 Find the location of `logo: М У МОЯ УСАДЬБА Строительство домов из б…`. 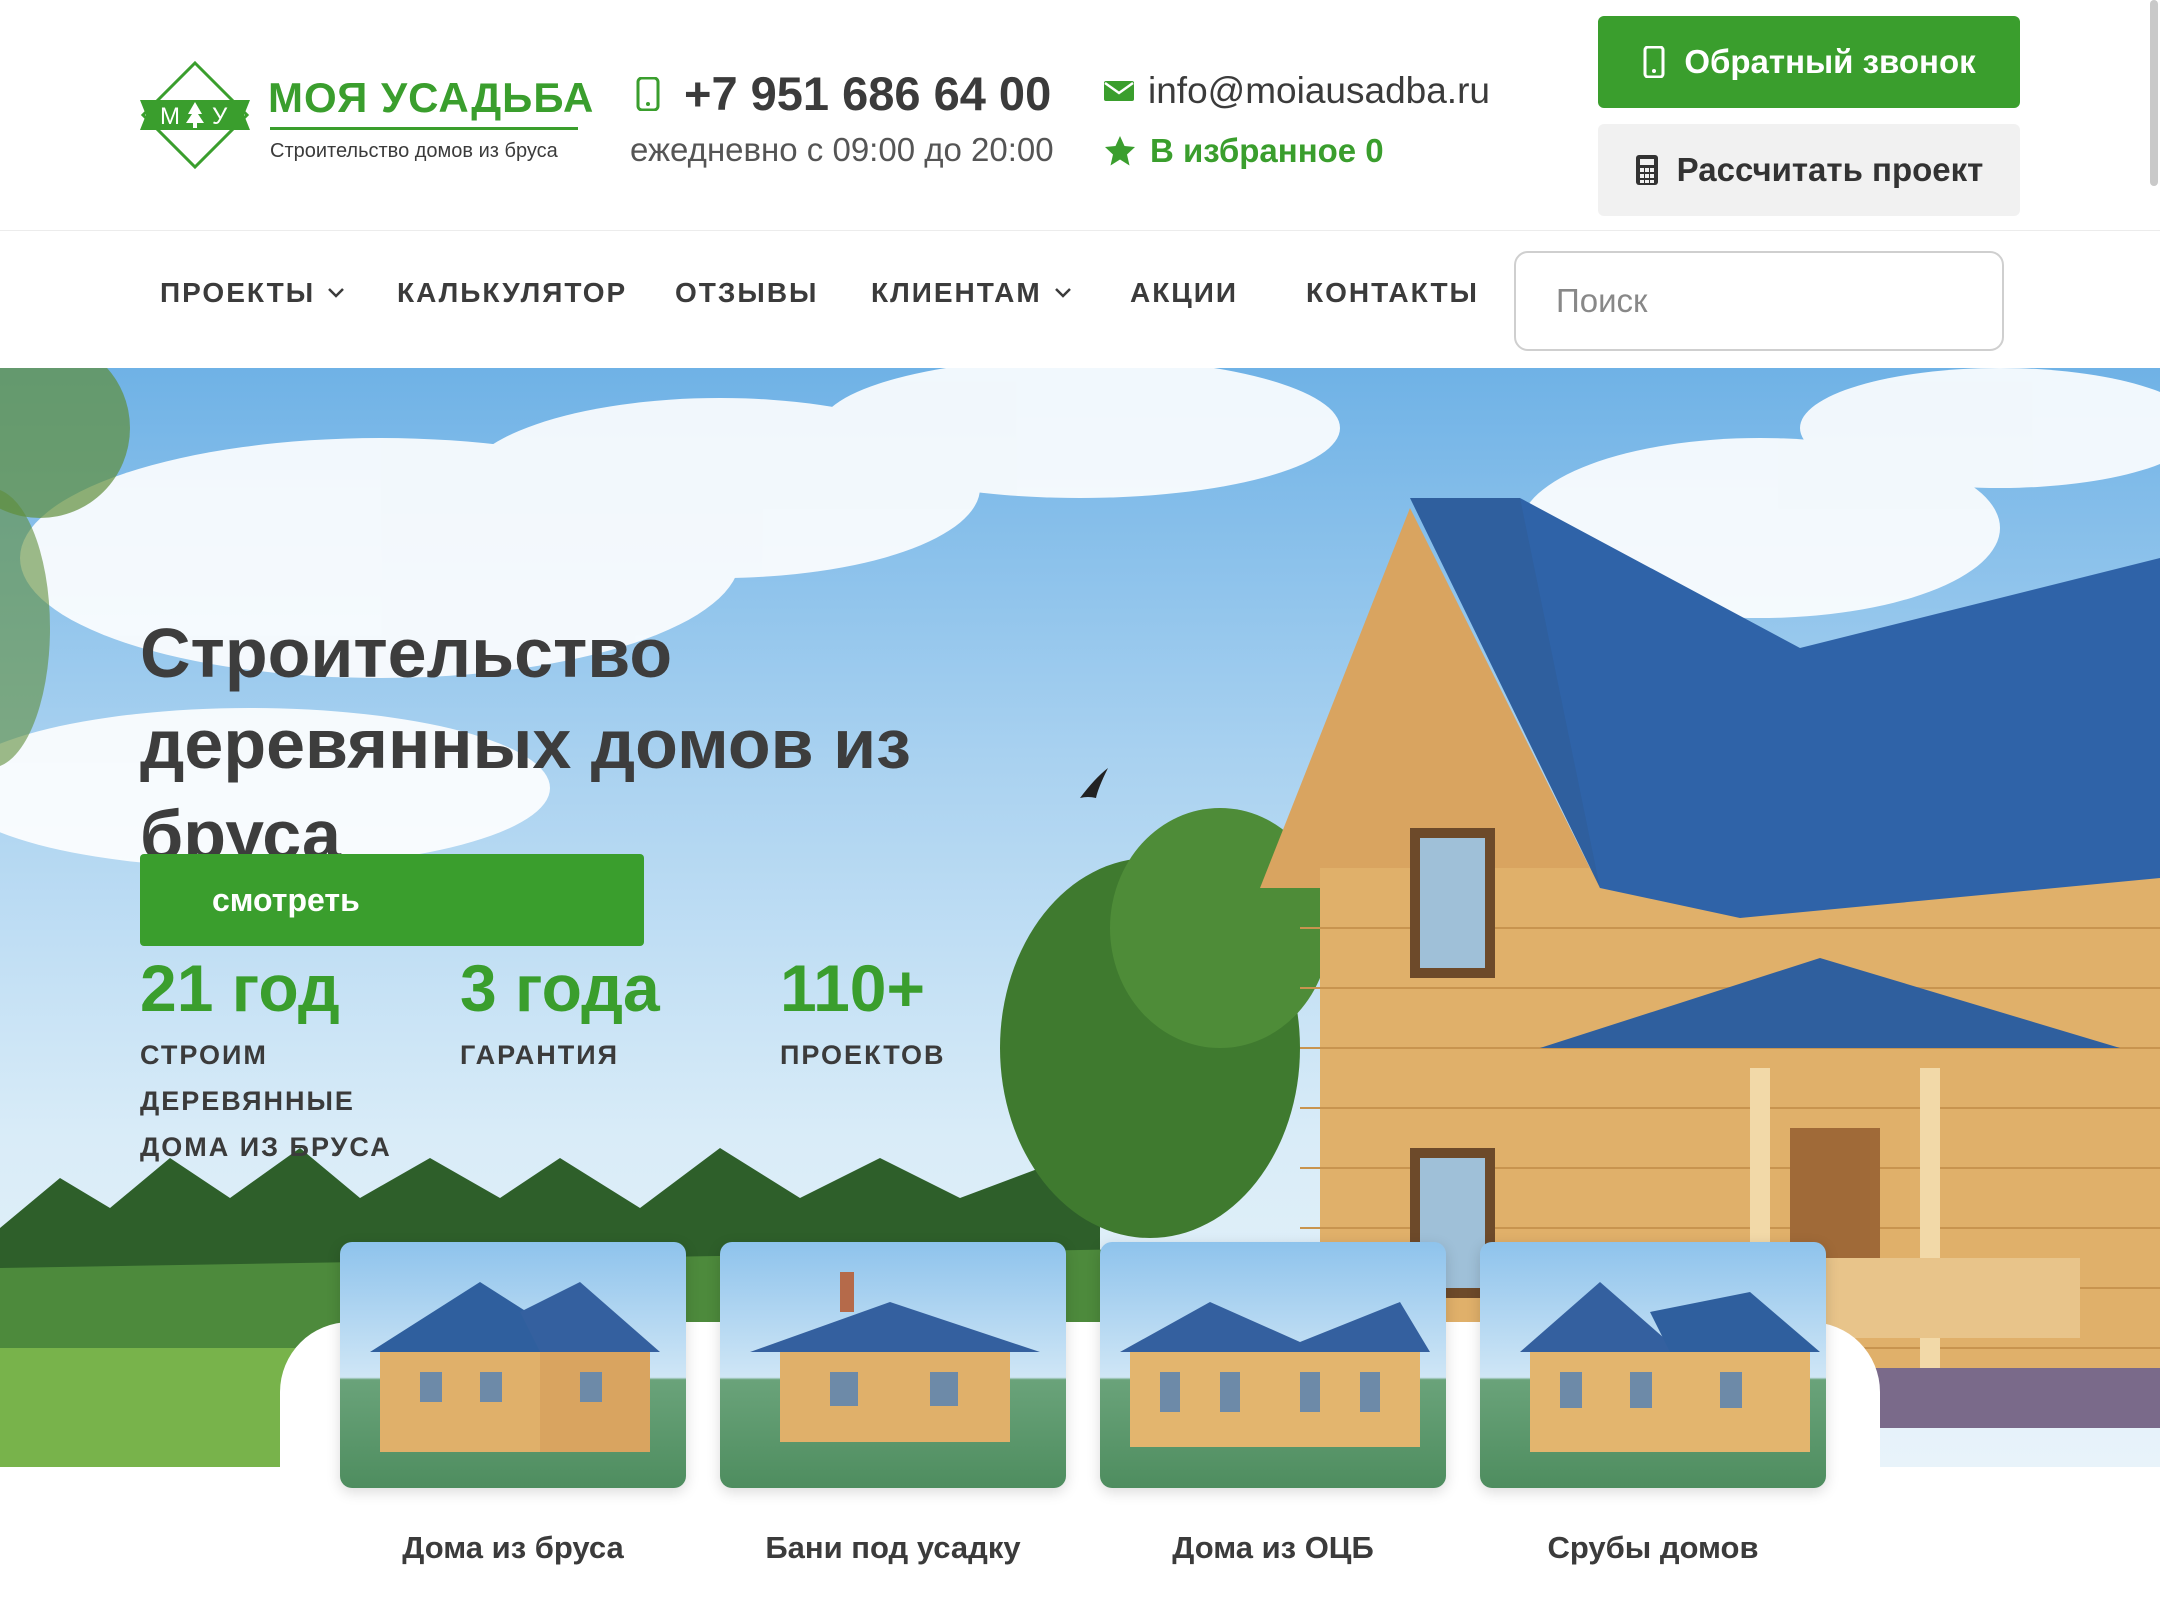

logo: М У МОЯ УСАДЬБА Строительство домов из б… is located at coordinates (366, 117).